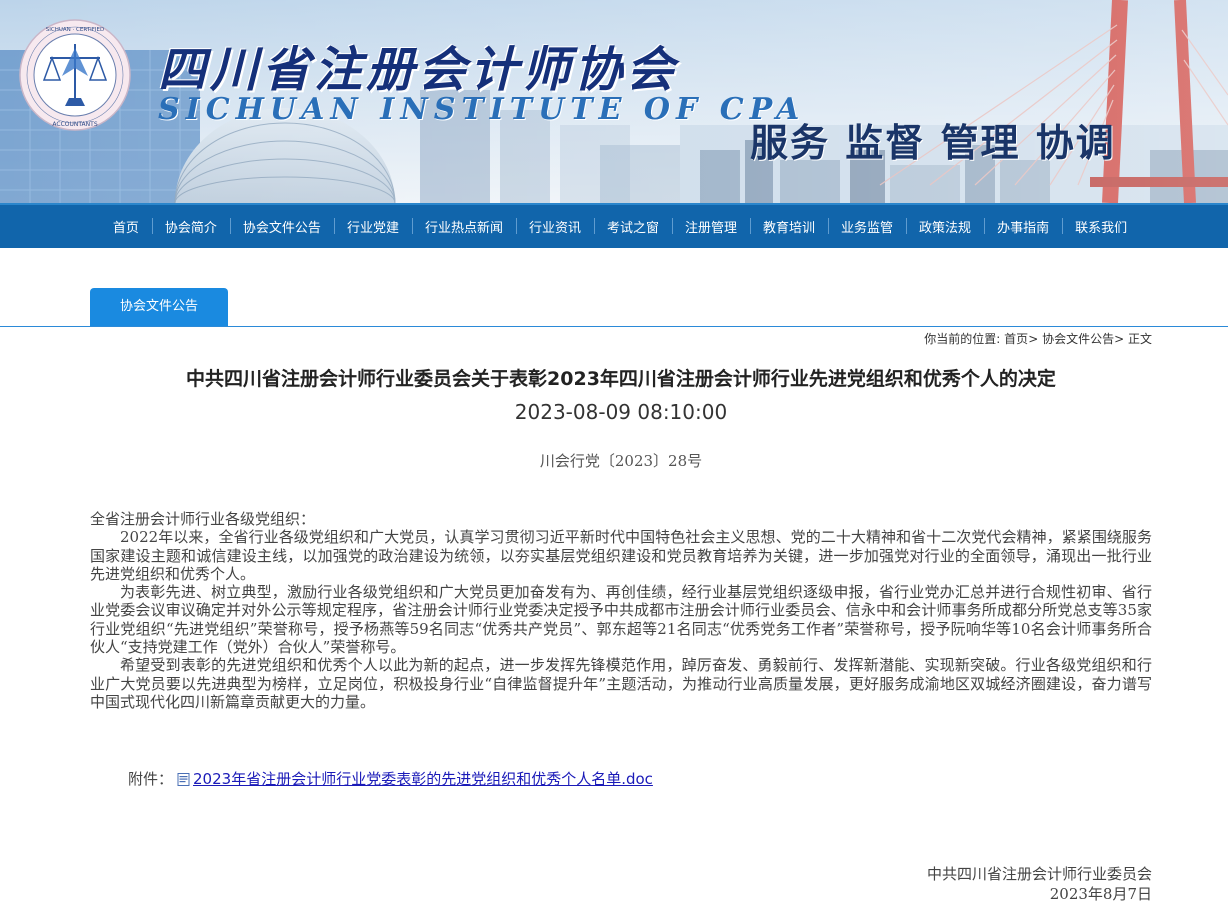  I want to click on signature-block: 中共四川省注册会计师行业委员会 2023年8月7日, so click(1039, 884).